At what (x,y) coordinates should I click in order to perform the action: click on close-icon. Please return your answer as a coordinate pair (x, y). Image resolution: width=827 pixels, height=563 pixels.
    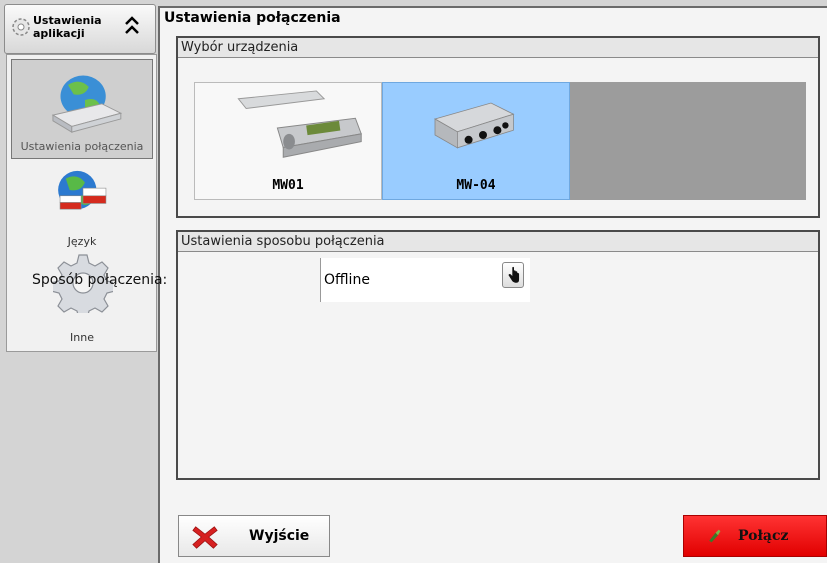
    Looking at the image, I should click on (205, 537).